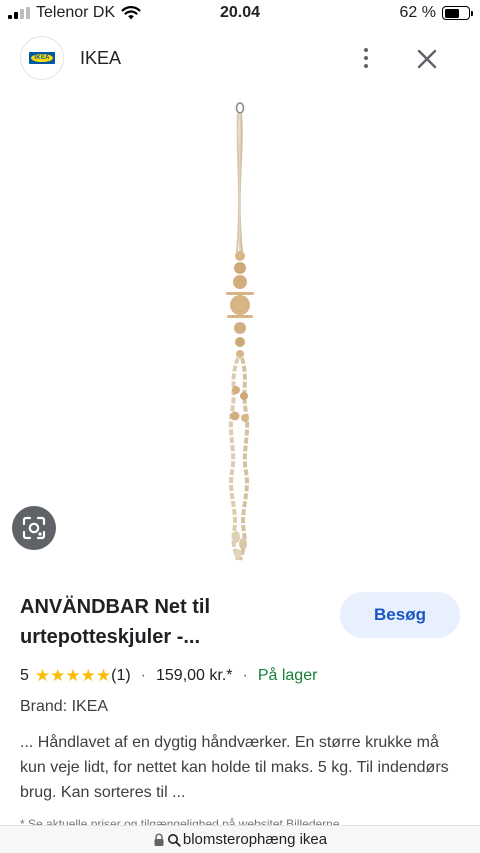  What do you see at coordinates (366, 58) in the screenshot?
I see `more-vert-icon` at bounding box center [366, 58].